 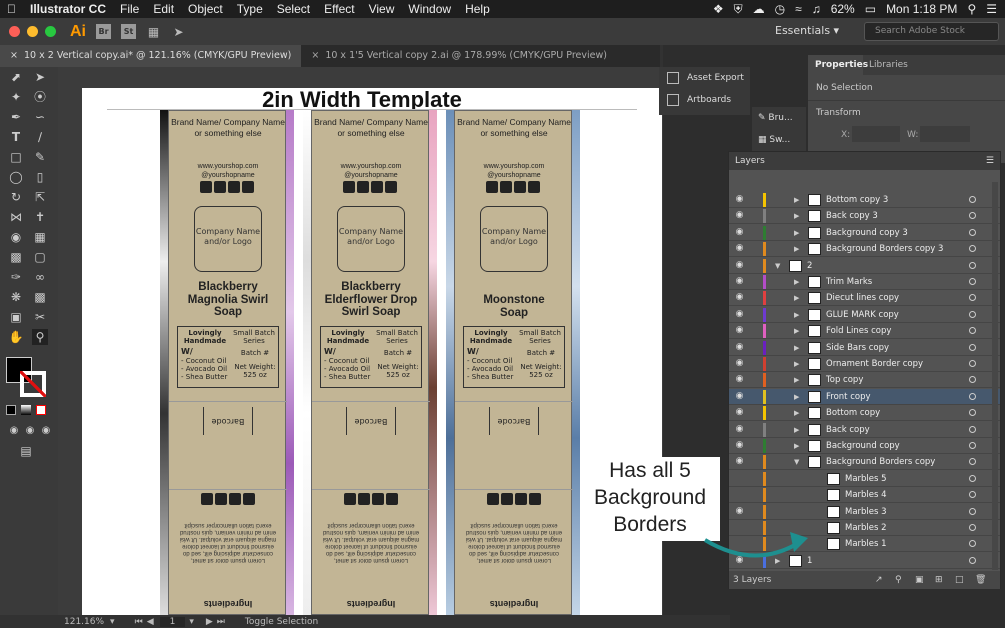 I want to click on zoom-tool-icon: ⚲, so click(x=40, y=337).